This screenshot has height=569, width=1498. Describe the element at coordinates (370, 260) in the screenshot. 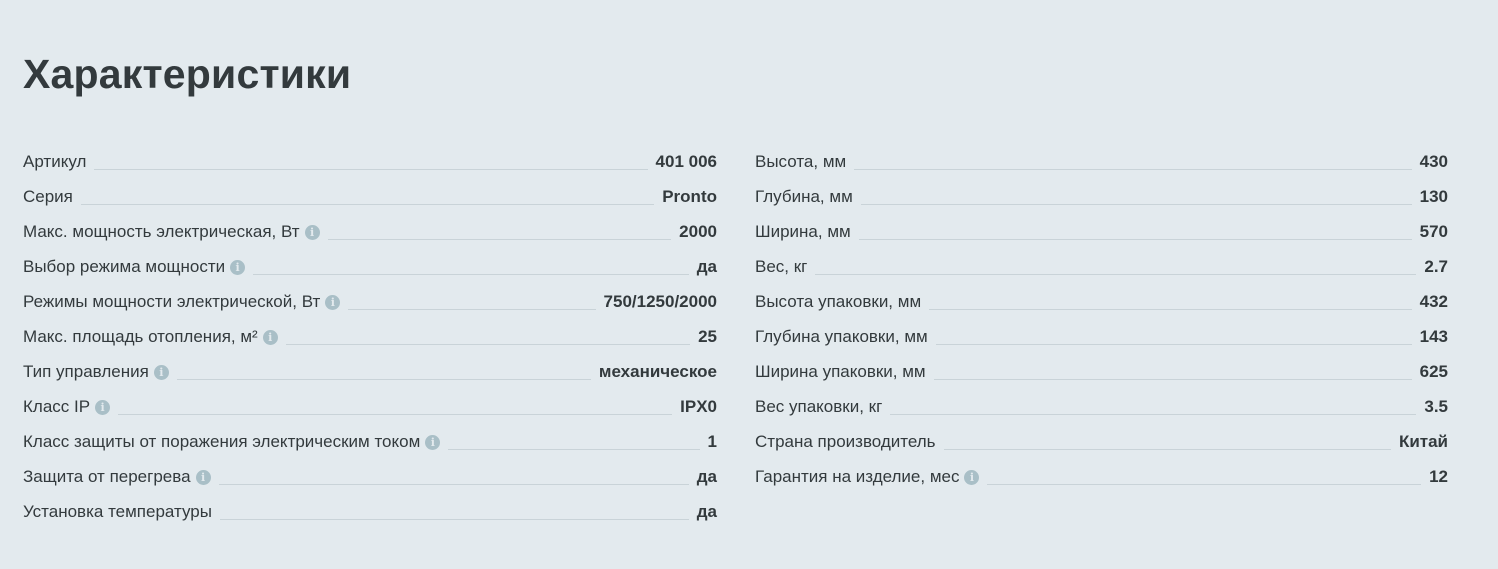

I see `spec-row: Выбор режима мощности i да` at that location.